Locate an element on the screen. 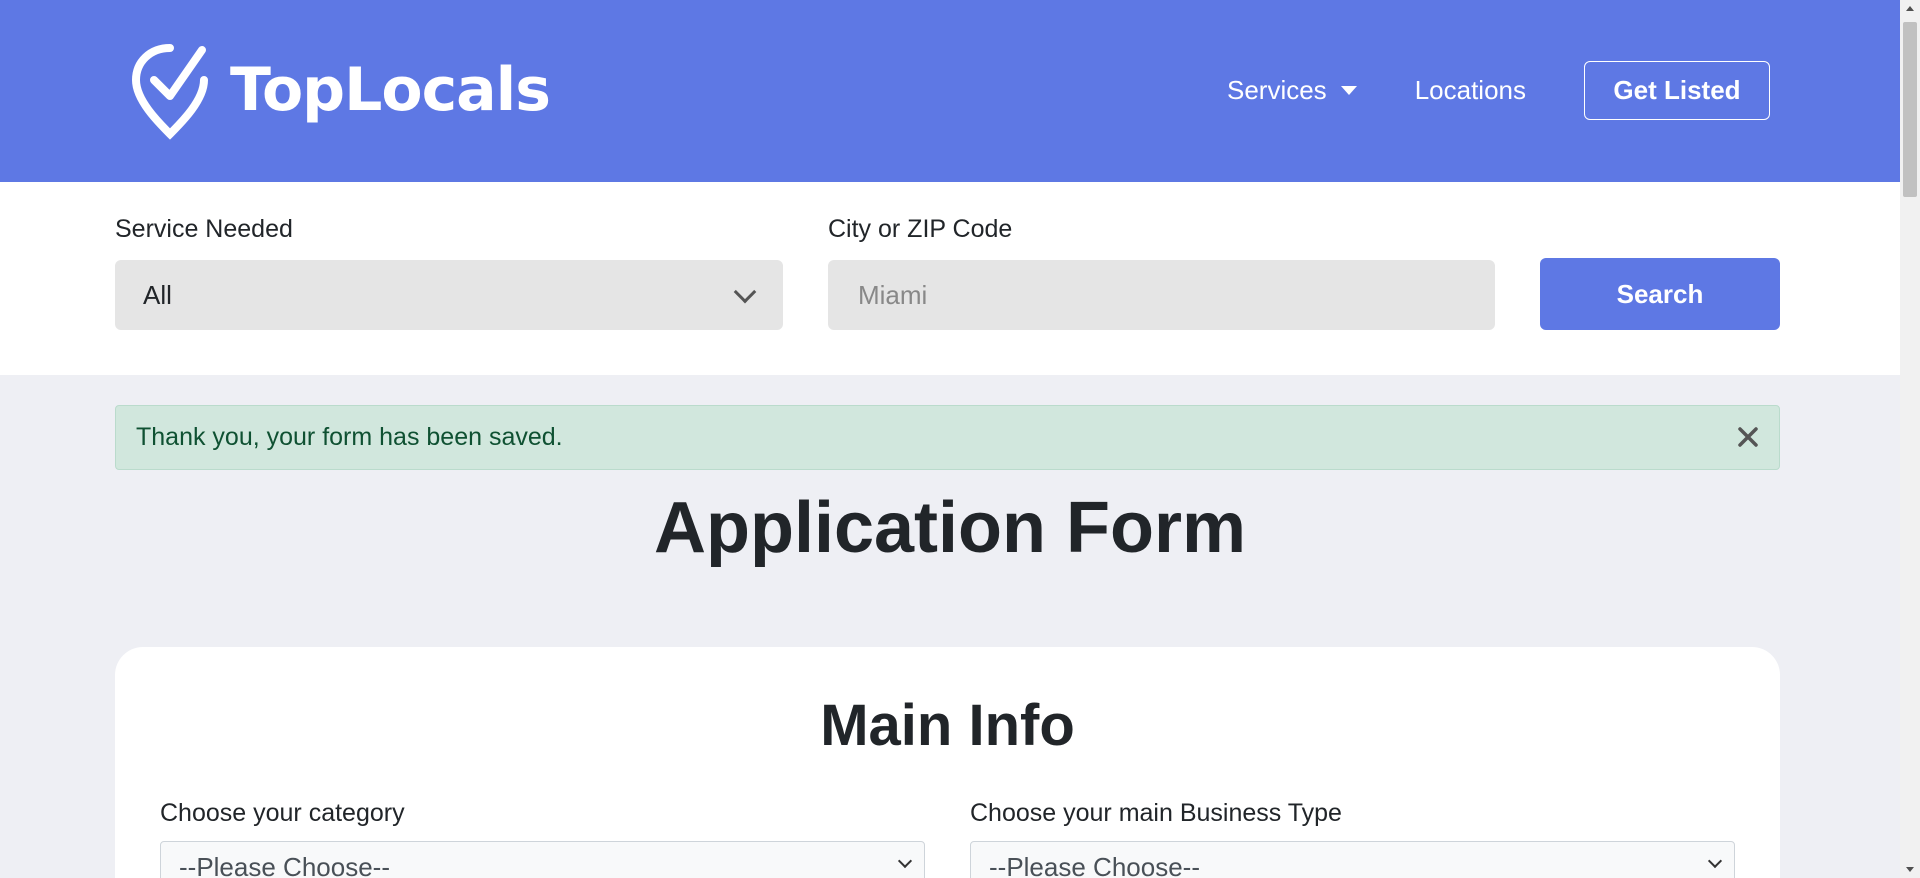 The image size is (1920, 878). nav-locations-label: Locations is located at coordinates (1470, 90).